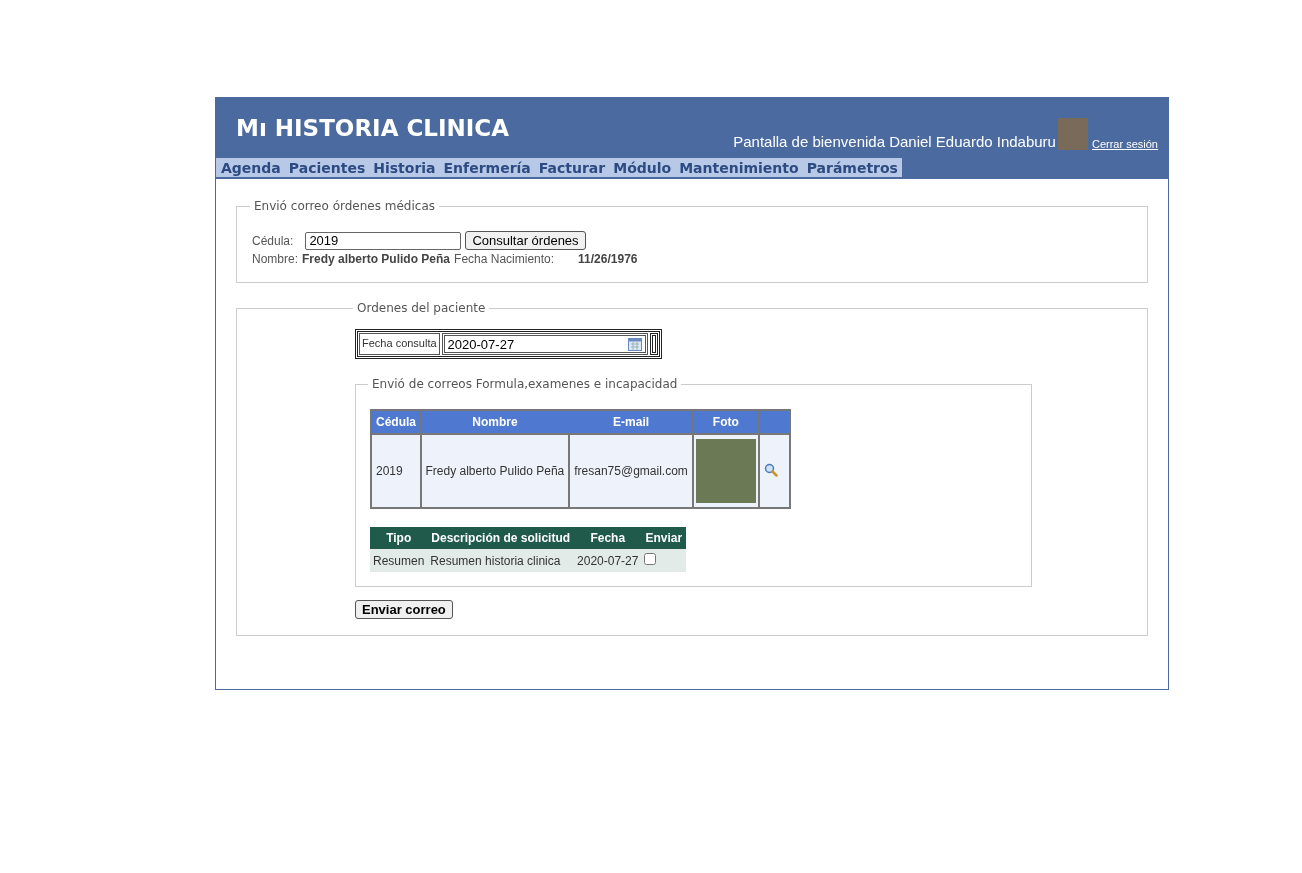 This screenshot has height=873, width=1302. What do you see at coordinates (525, 240) in the screenshot?
I see `search-button: Consultar órdenes` at bounding box center [525, 240].